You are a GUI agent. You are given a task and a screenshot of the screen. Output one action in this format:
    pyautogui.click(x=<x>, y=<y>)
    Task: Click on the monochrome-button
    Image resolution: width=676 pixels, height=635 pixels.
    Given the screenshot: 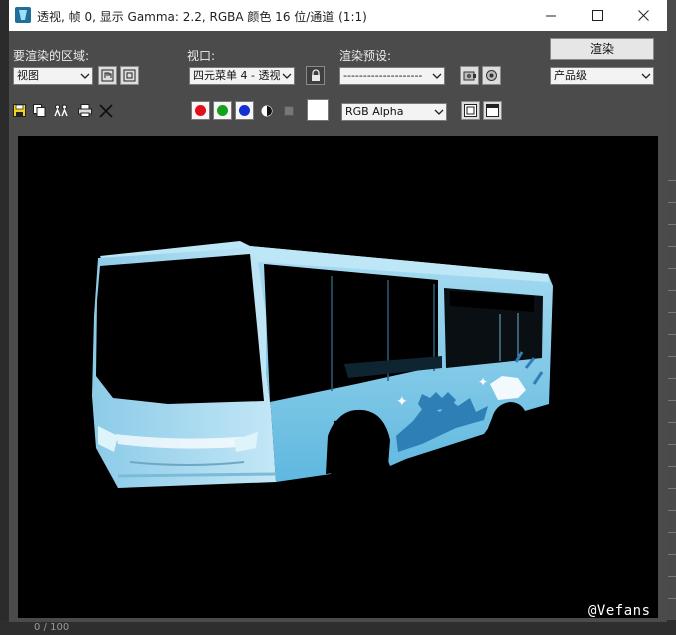 What is the action you would take?
    pyautogui.click(x=288, y=110)
    